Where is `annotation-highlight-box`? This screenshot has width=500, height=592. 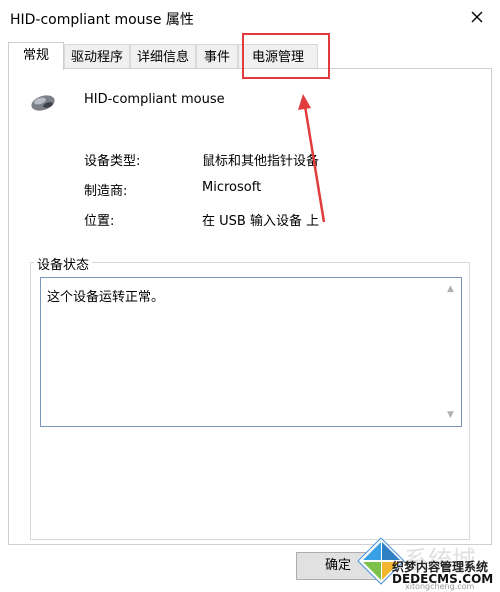 annotation-highlight-box is located at coordinates (286, 56).